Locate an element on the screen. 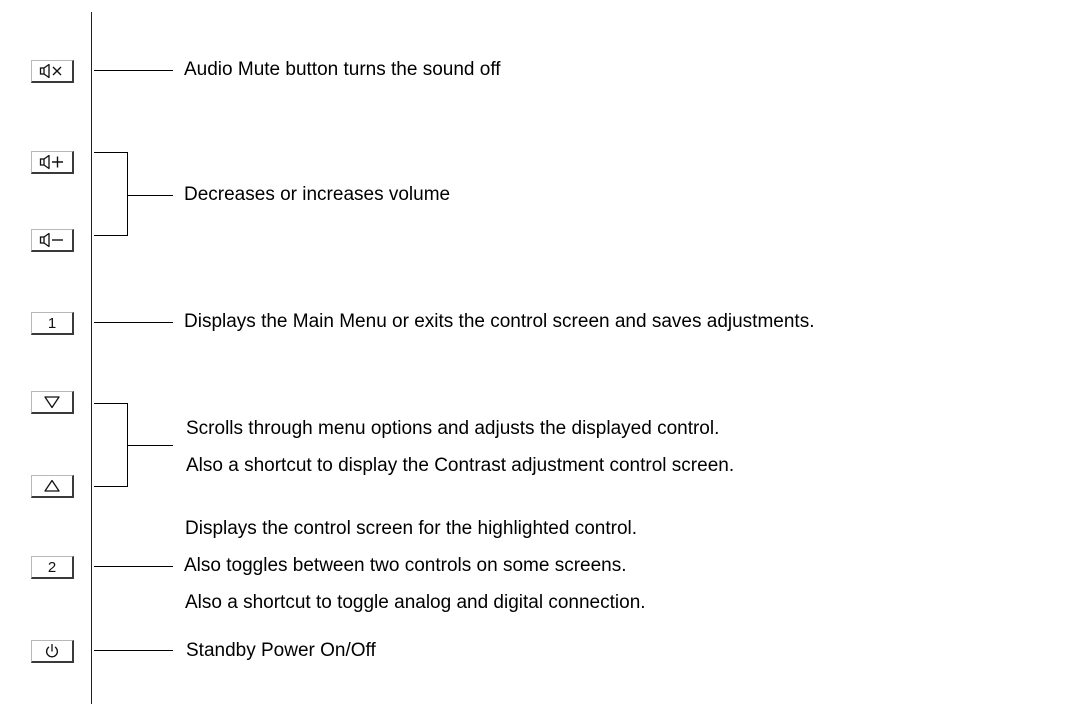  power-icon is located at coordinates (52, 651).